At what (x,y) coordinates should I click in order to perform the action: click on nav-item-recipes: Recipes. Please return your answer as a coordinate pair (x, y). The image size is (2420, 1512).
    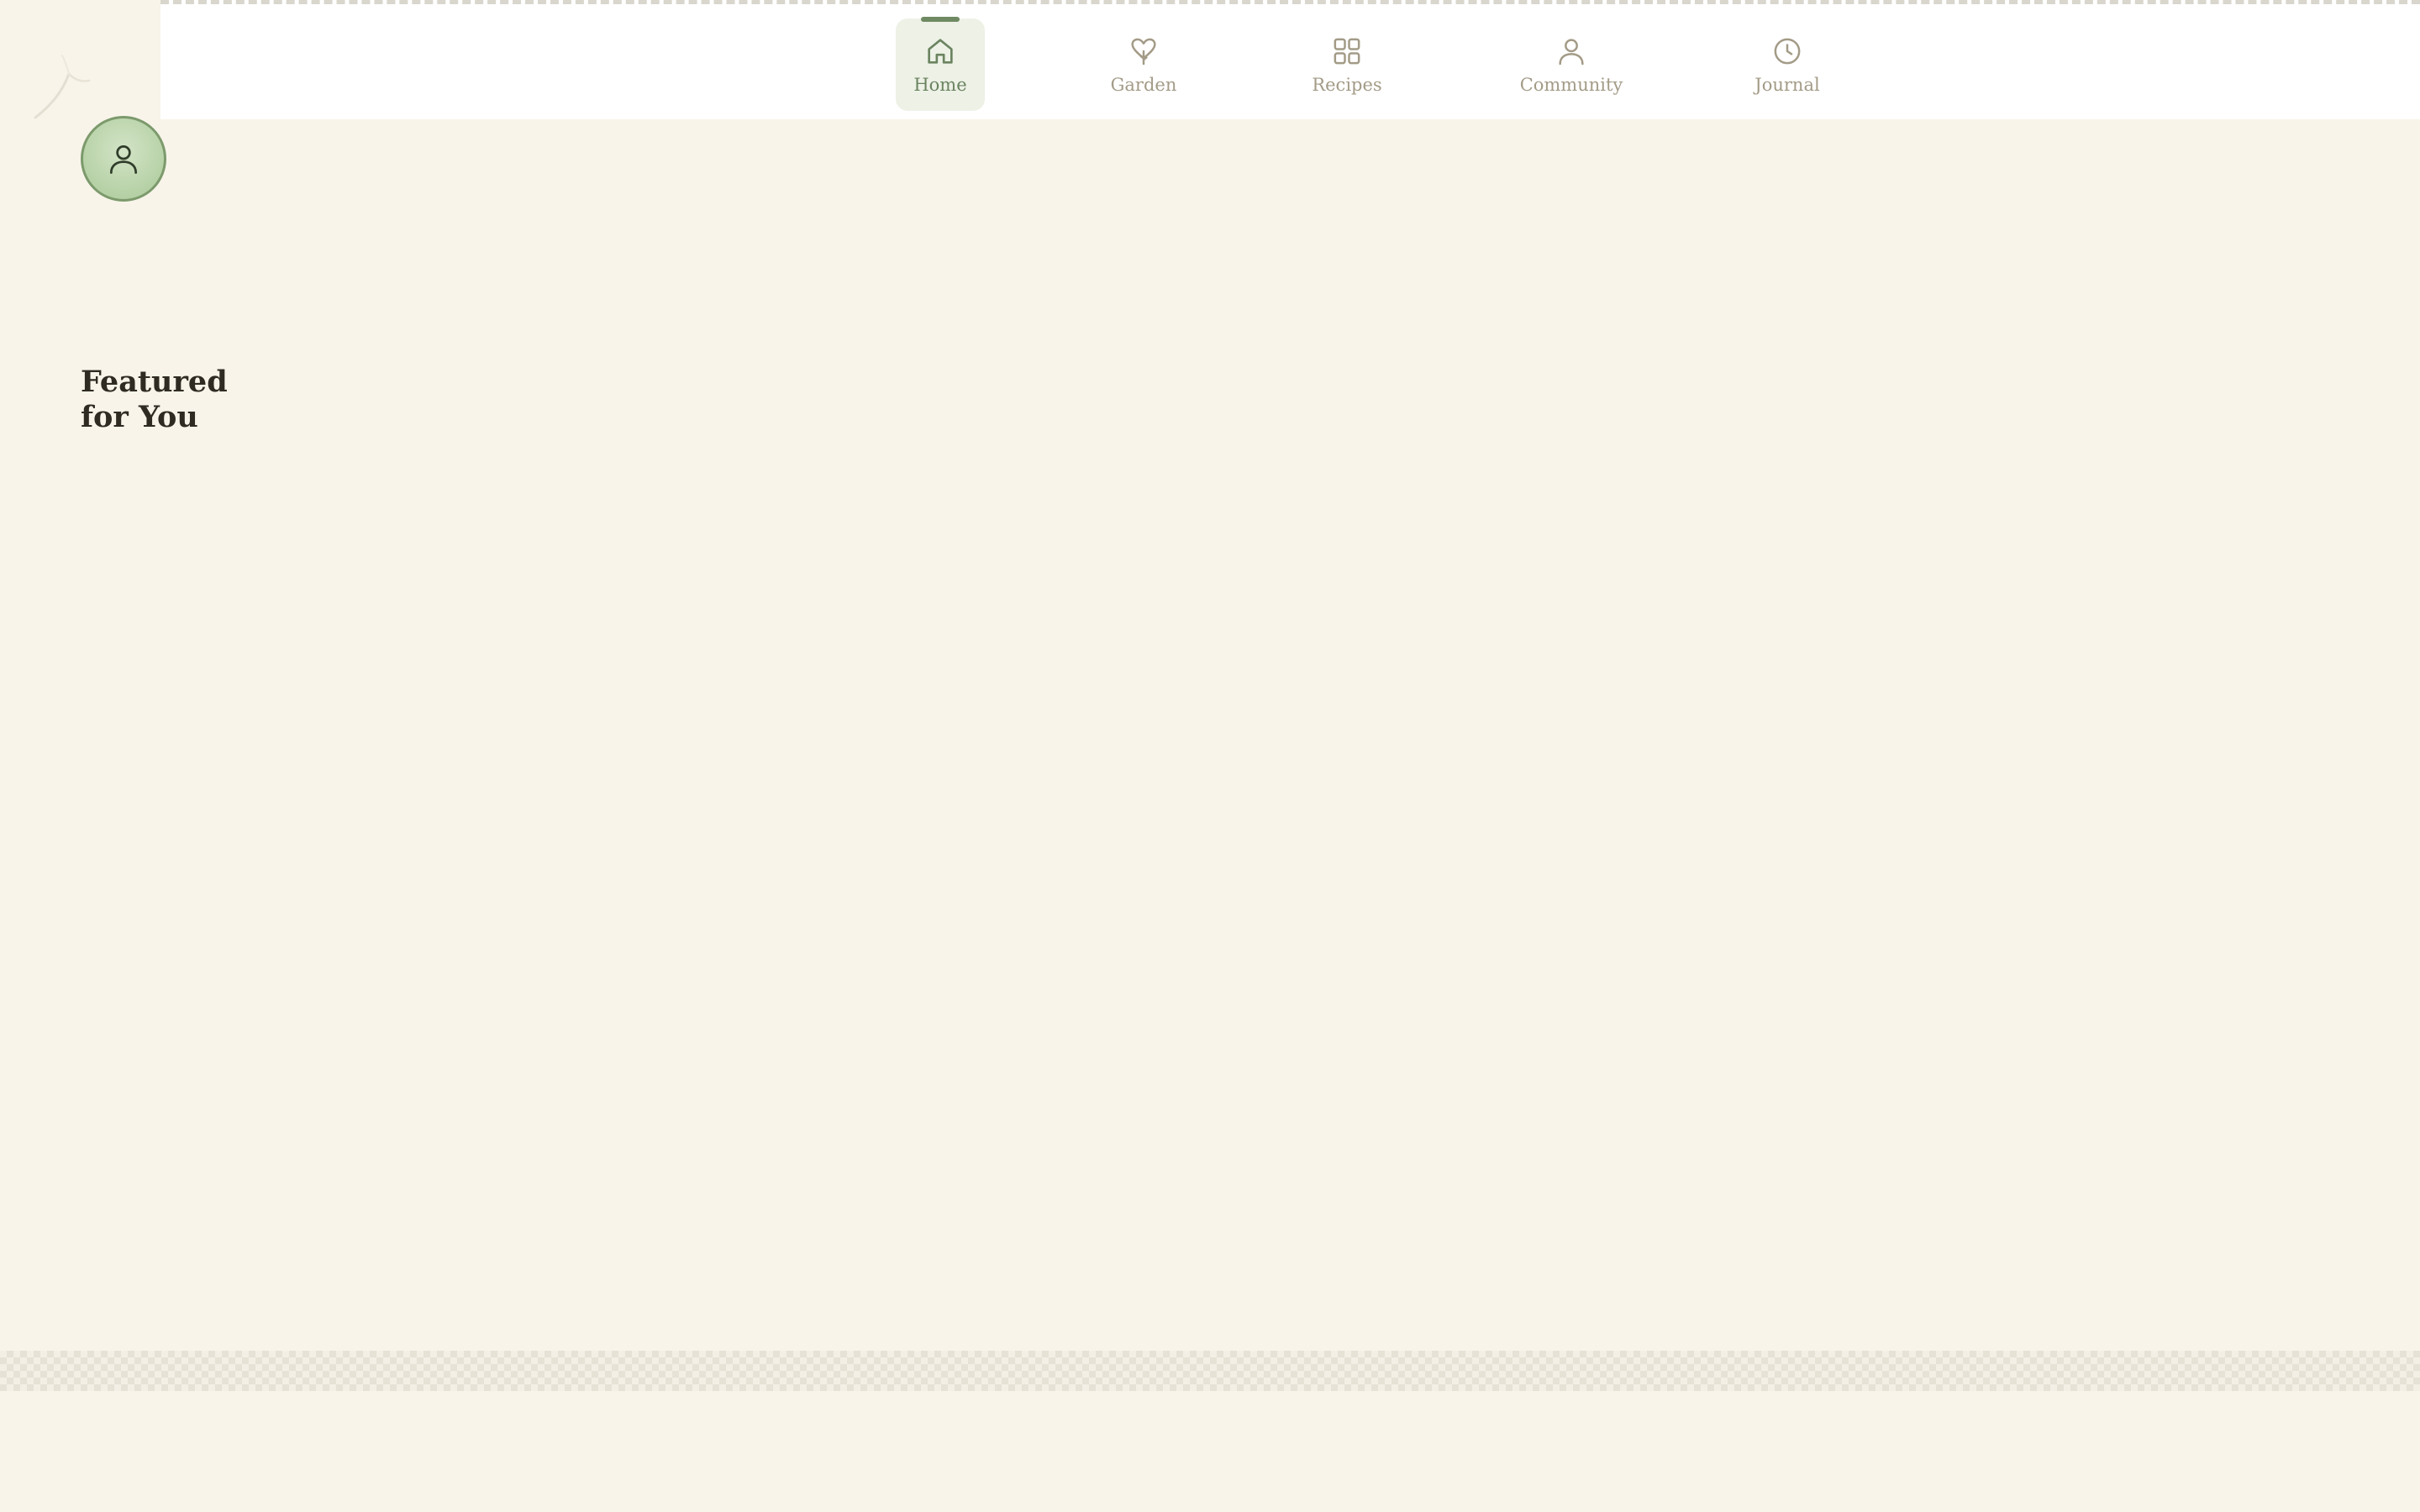
    Looking at the image, I should click on (1347, 64).